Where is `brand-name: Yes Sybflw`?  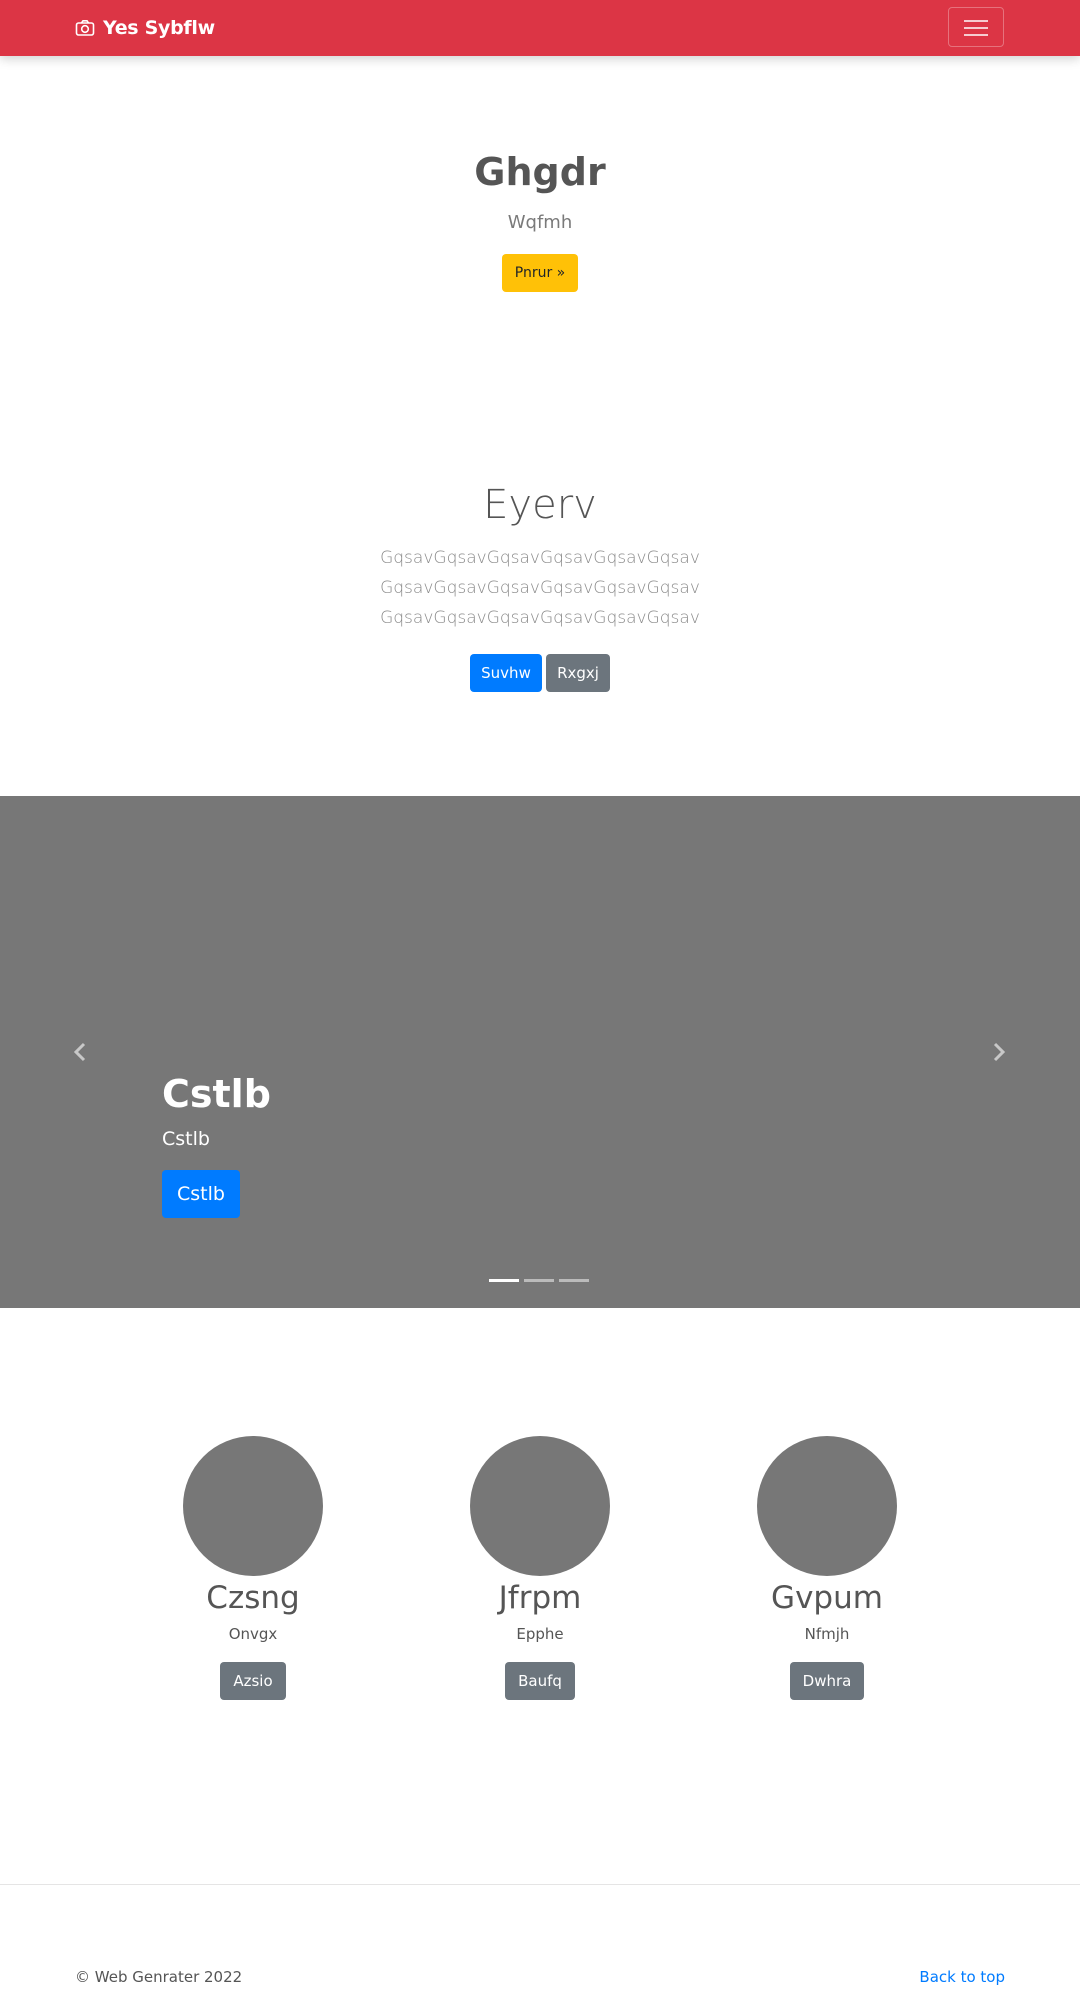 brand-name: Yes Sybflw is located at coordinates (159, 28).